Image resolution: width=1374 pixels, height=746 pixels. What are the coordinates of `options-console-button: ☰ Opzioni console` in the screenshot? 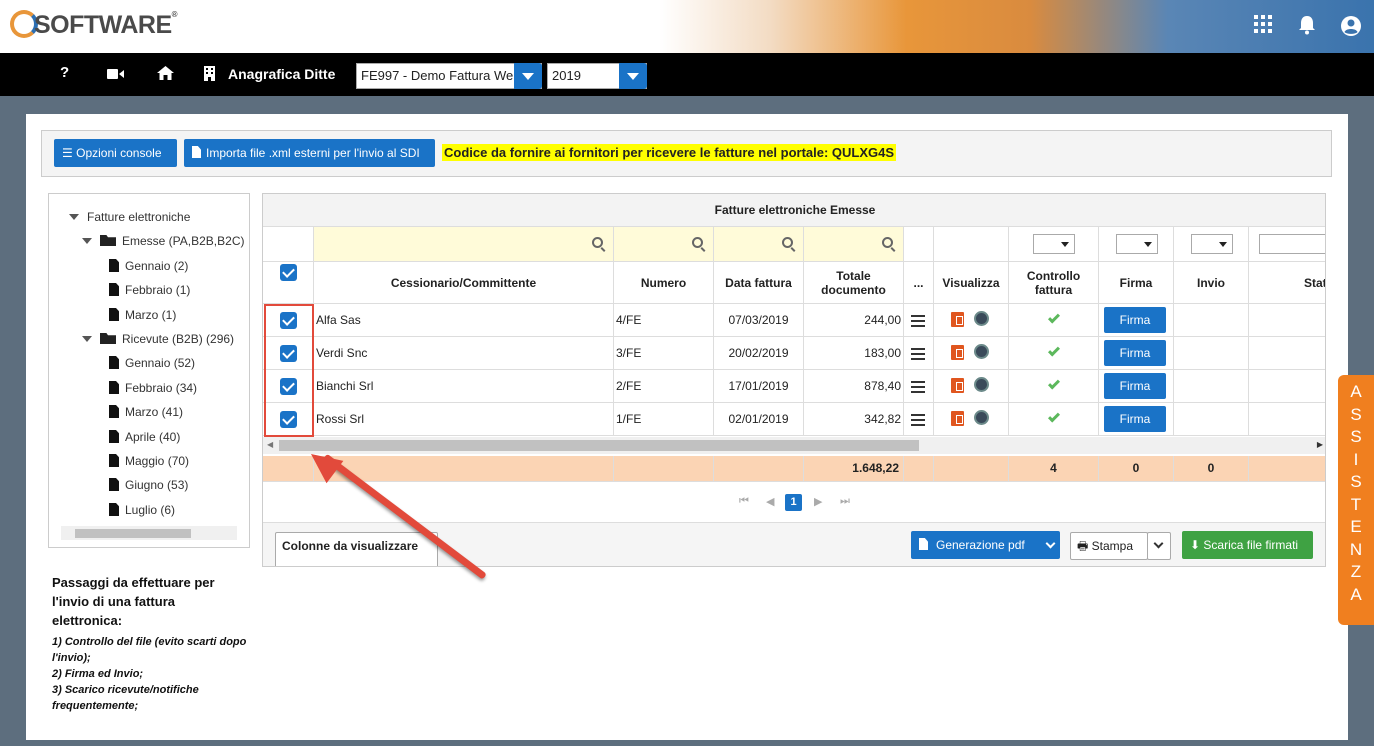 It's located at (115, 153).